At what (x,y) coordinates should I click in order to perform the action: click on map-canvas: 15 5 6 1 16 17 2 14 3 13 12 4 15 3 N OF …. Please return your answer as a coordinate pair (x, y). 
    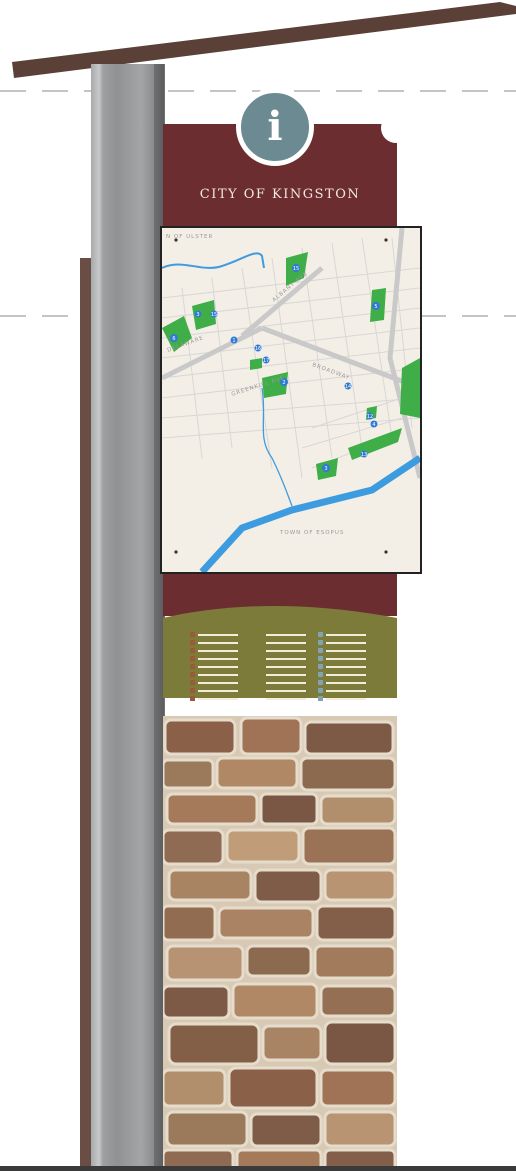
    Looking at the image, I should click on (291, 400).